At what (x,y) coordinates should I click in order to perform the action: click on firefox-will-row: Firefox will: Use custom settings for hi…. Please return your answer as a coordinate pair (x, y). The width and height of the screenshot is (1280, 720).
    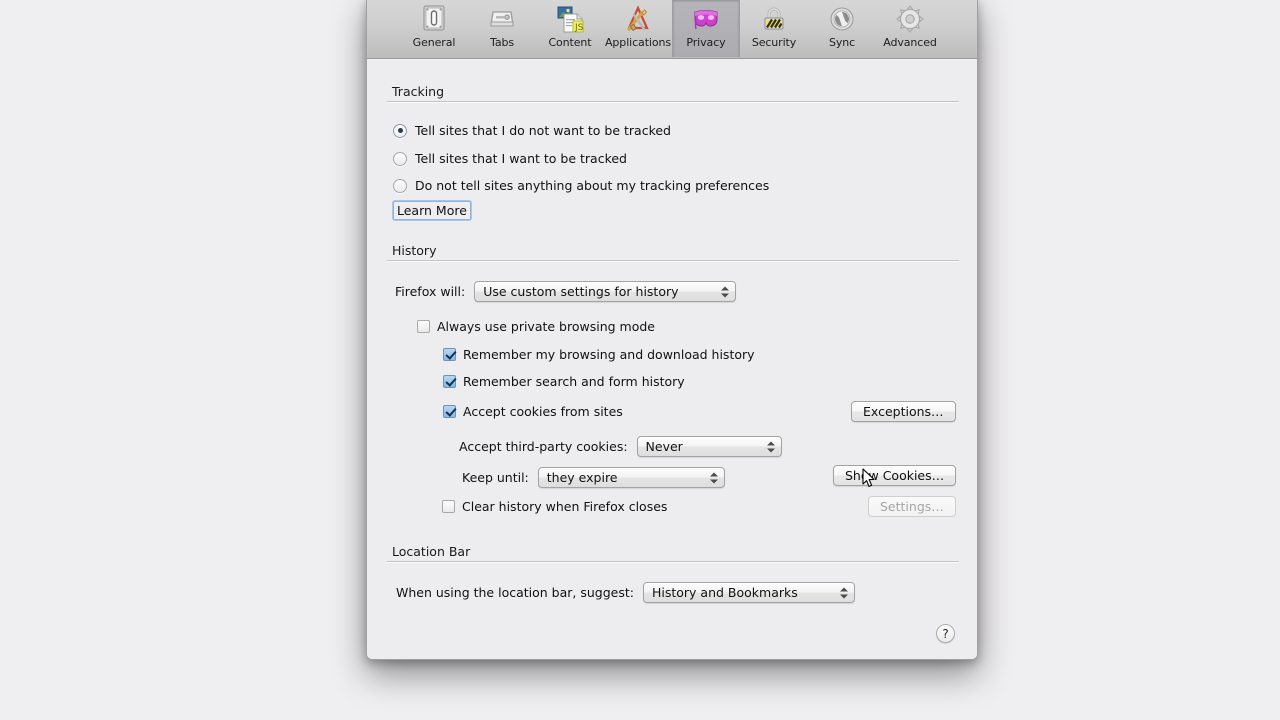
    Looking at the image, I should click on (566, 291).